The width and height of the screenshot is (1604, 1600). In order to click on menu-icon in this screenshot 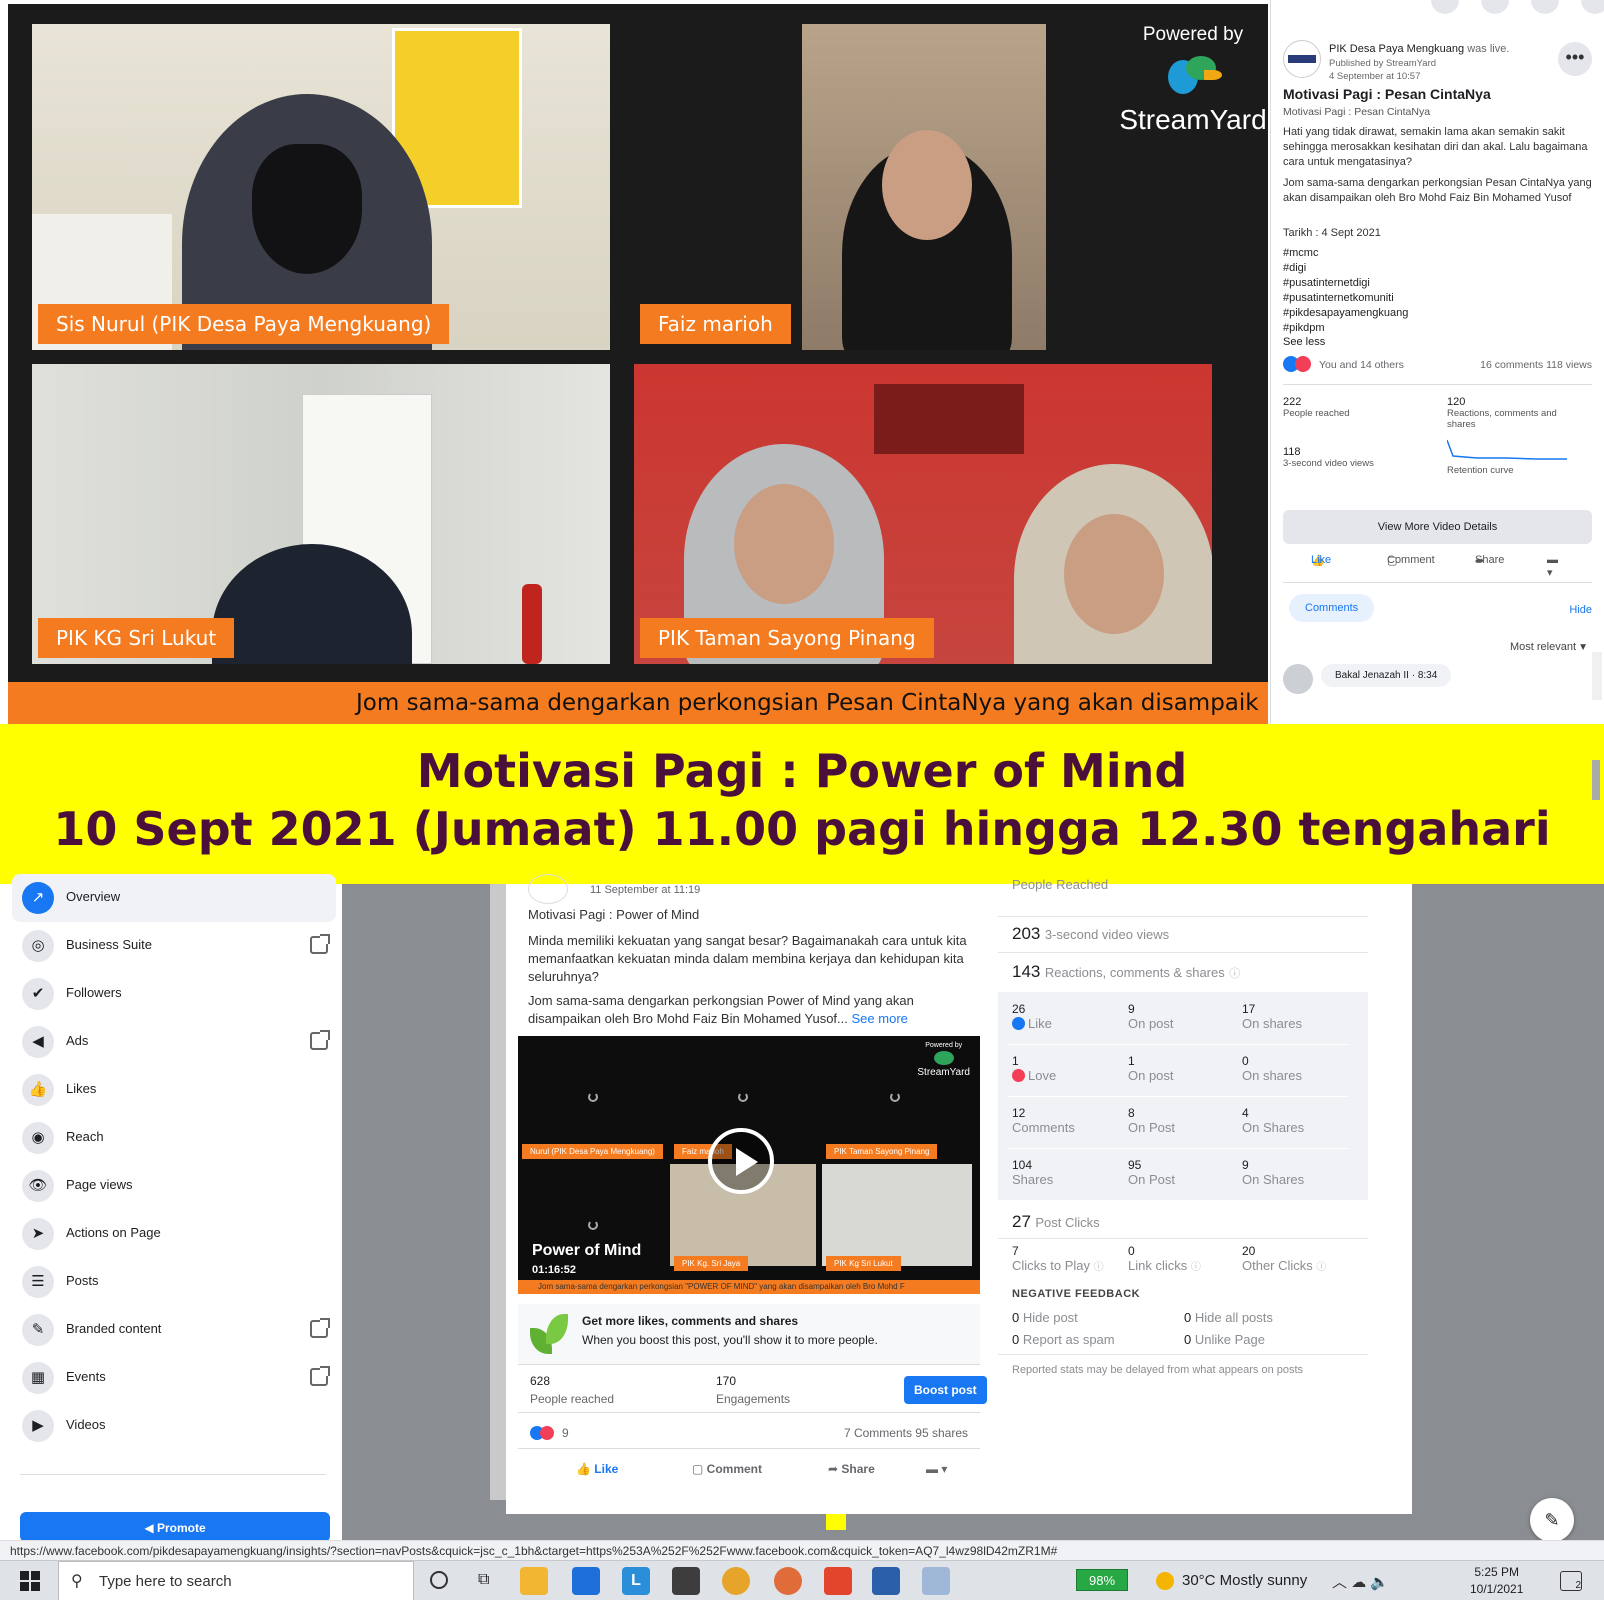, I will do `click(1445, 7)`.